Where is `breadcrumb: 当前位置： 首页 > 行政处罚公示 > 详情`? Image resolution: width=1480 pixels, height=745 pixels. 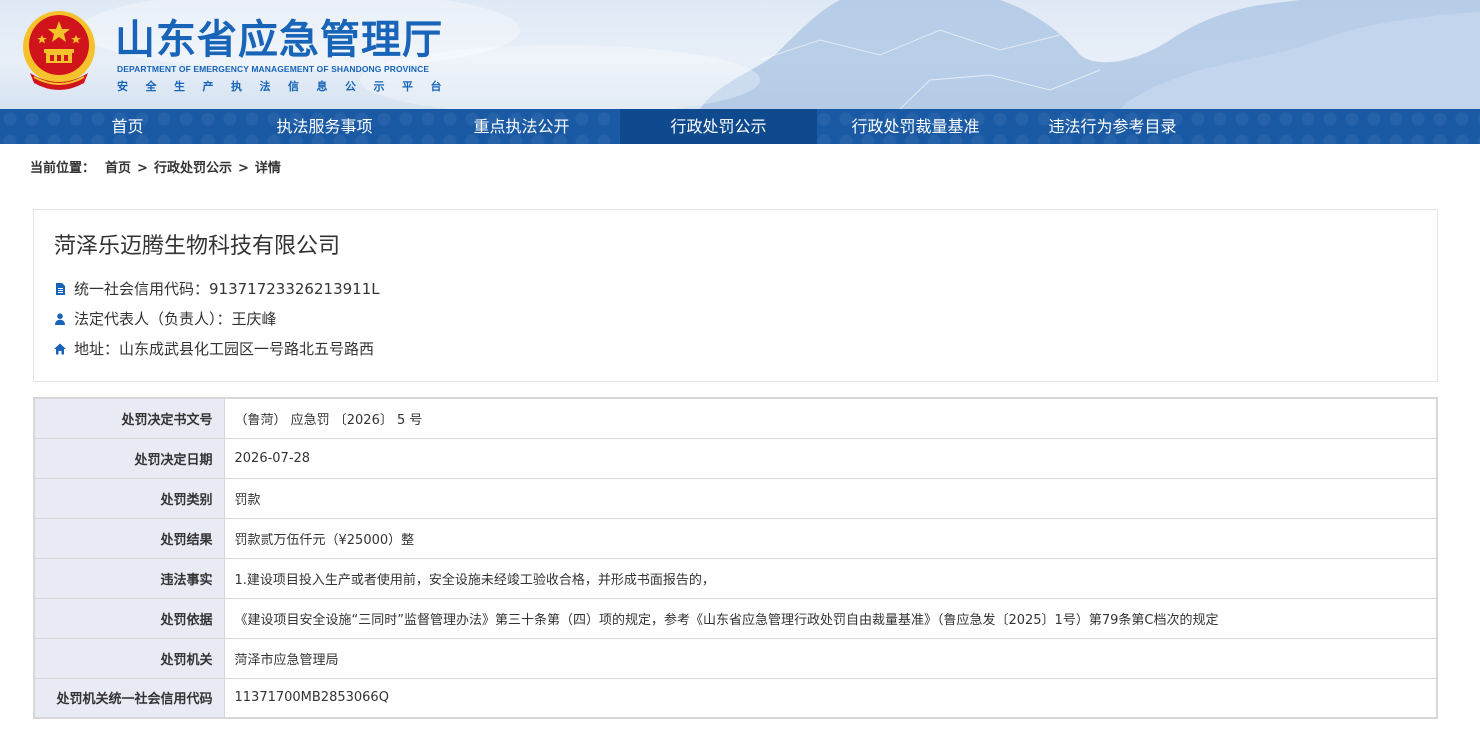 breadcrumb: 当前位置： 首页 > 行政处罚公示 > 详情 is located at coordinates (155, 166).